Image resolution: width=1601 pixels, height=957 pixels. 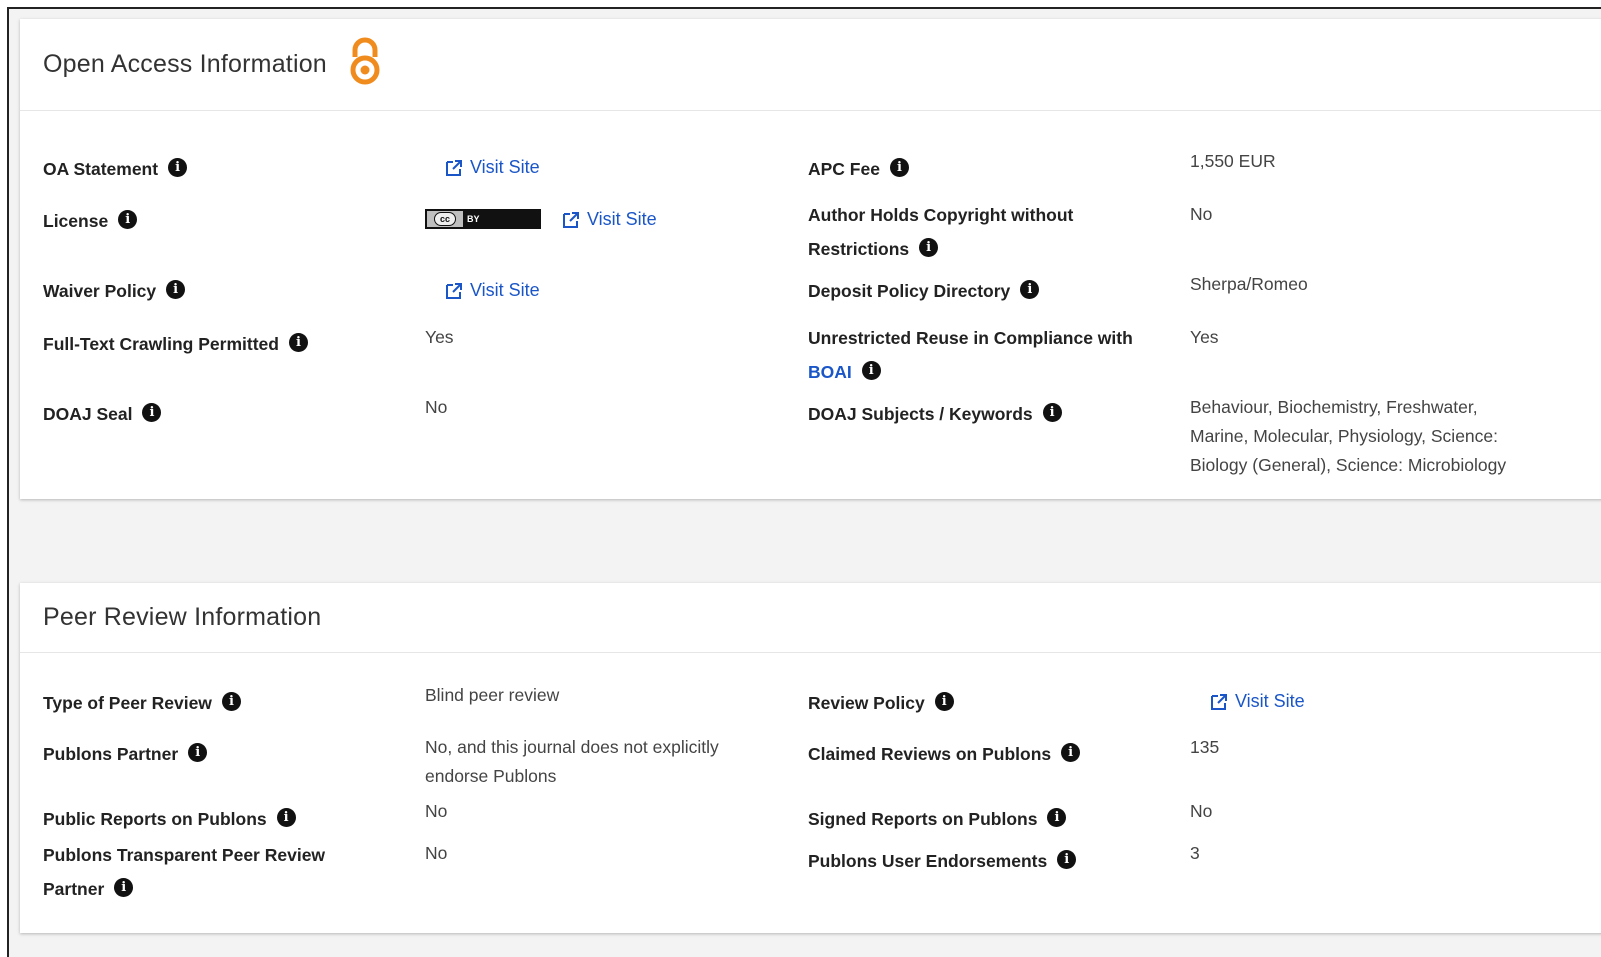 What do you see at coordinates (439, 337) in the screenshot?
I see `full-text-crawling-value: Yes` at bounding box center [439, 337].